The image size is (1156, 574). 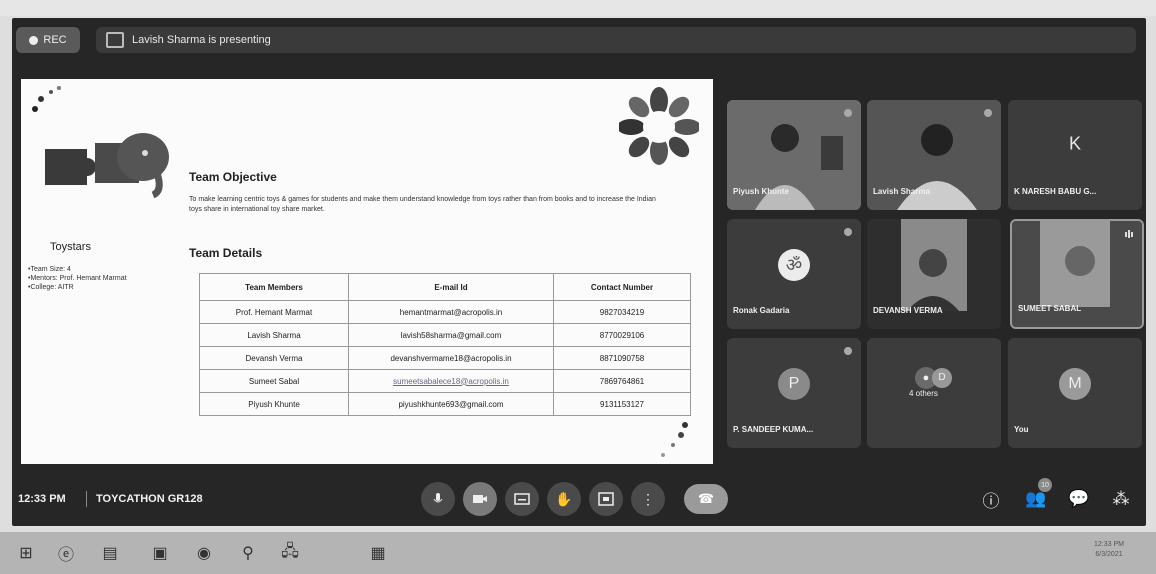 I want to click on chat-icon: 💬, so click(x=1079, y=498).